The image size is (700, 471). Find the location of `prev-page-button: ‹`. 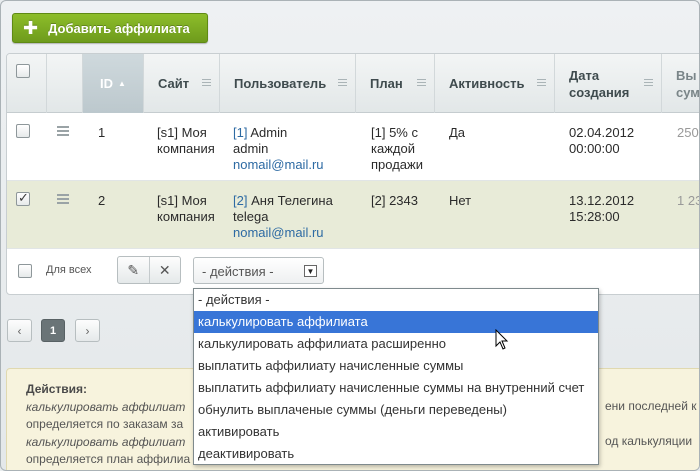

prev-page-button: ‹ is located at coordinates (19, 330).